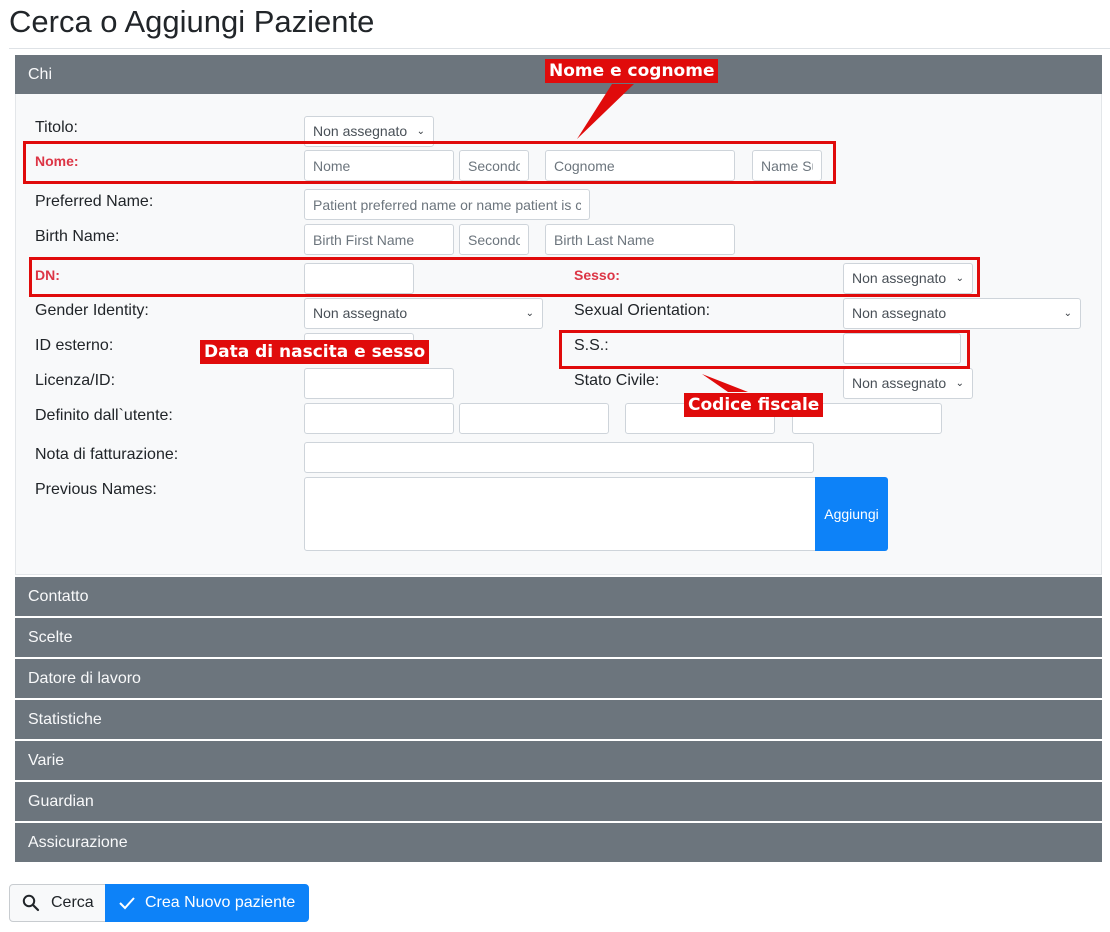  Describe the element at coordinates (56, 127) in the screenshot. I see `titolo-label: Titolo:` at that location.